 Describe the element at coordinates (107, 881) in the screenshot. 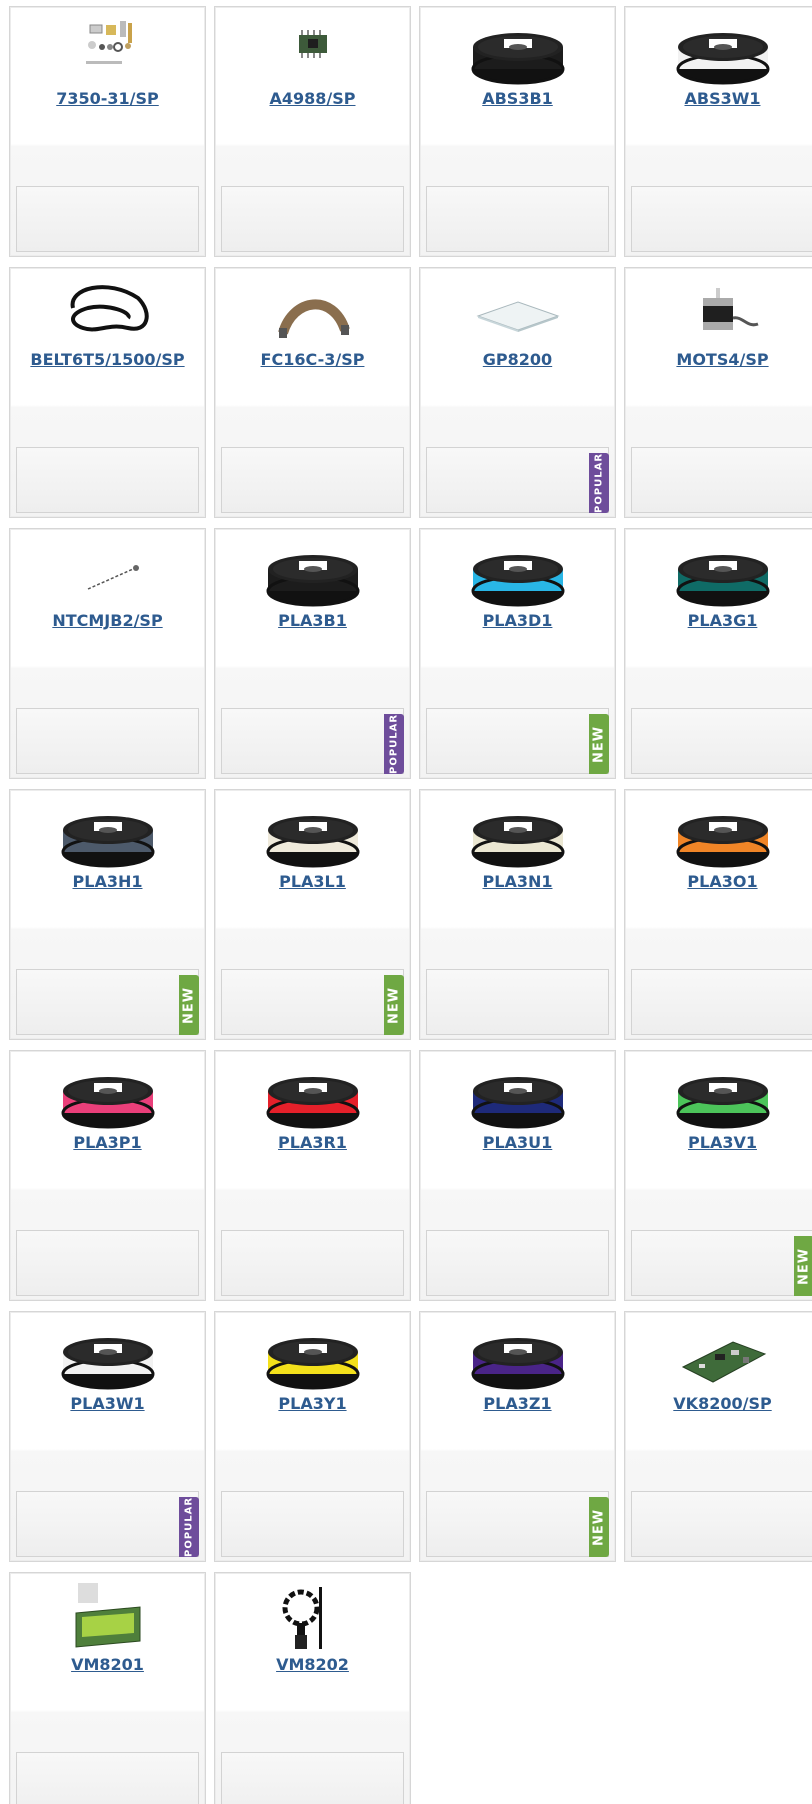

I see `product-sku-link: PLA3H1` at that location.